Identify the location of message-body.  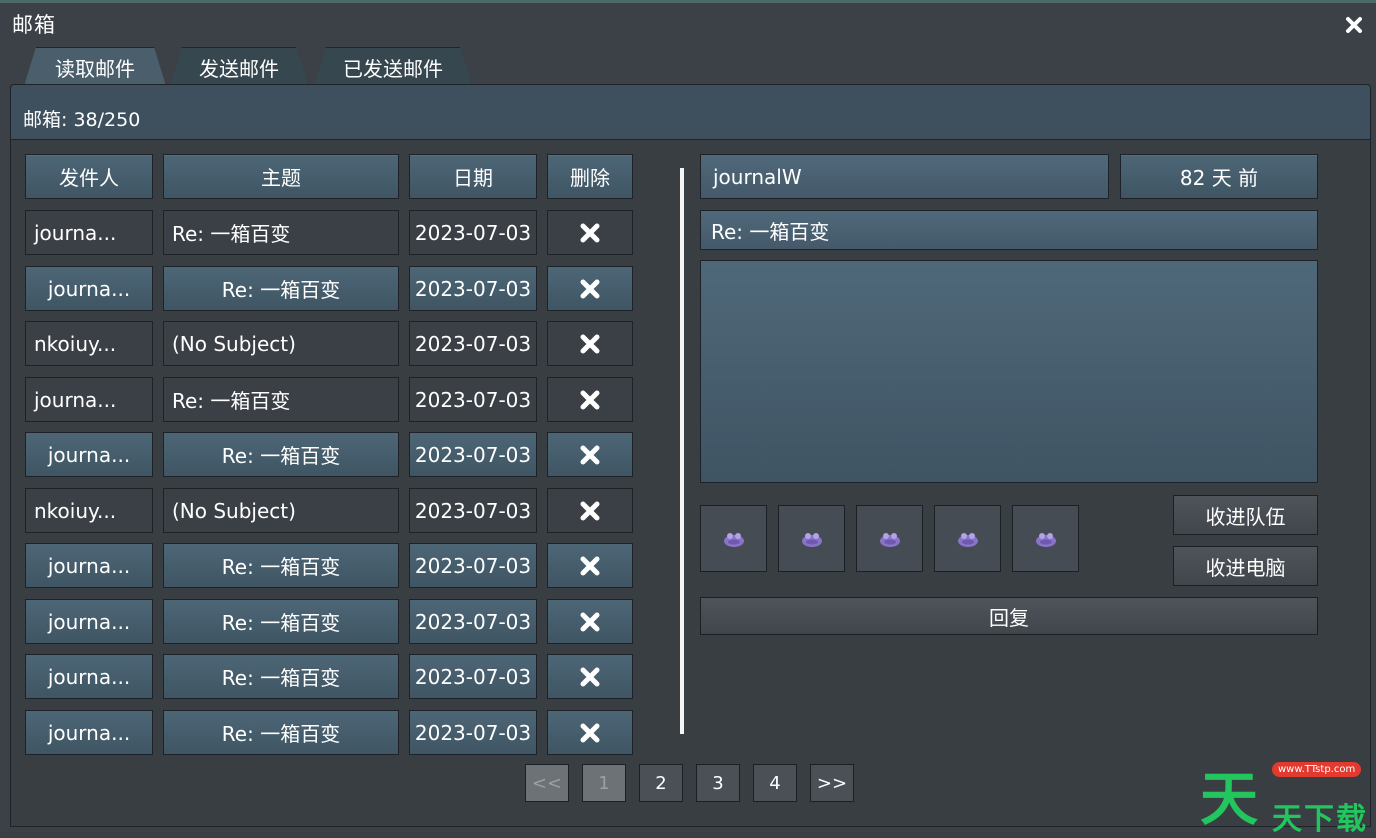
(1009, 371).